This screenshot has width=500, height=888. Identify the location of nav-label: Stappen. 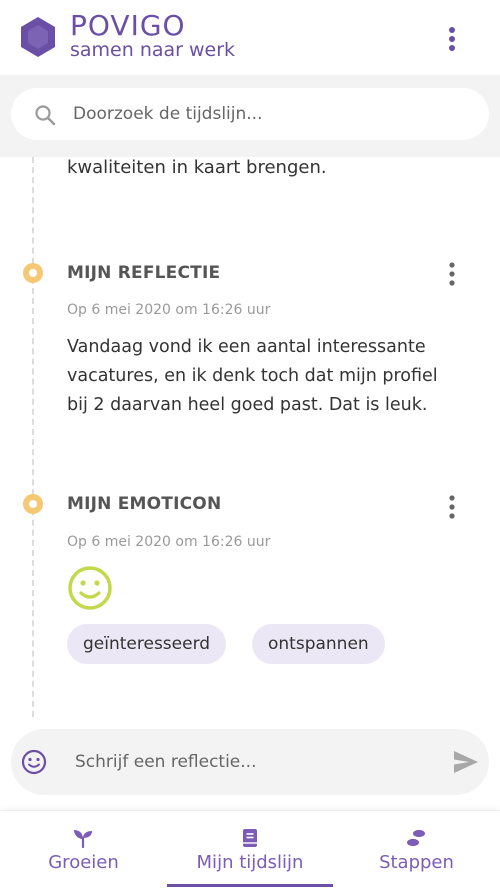
(416, 862).